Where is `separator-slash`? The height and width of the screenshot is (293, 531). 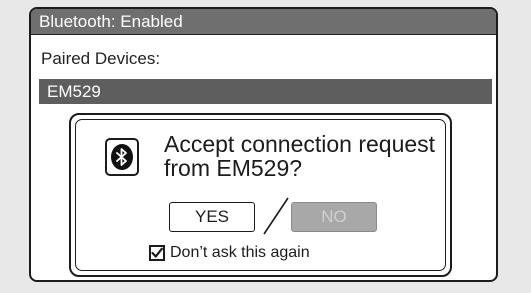
separator-slash is located at coordinates (276, 216).